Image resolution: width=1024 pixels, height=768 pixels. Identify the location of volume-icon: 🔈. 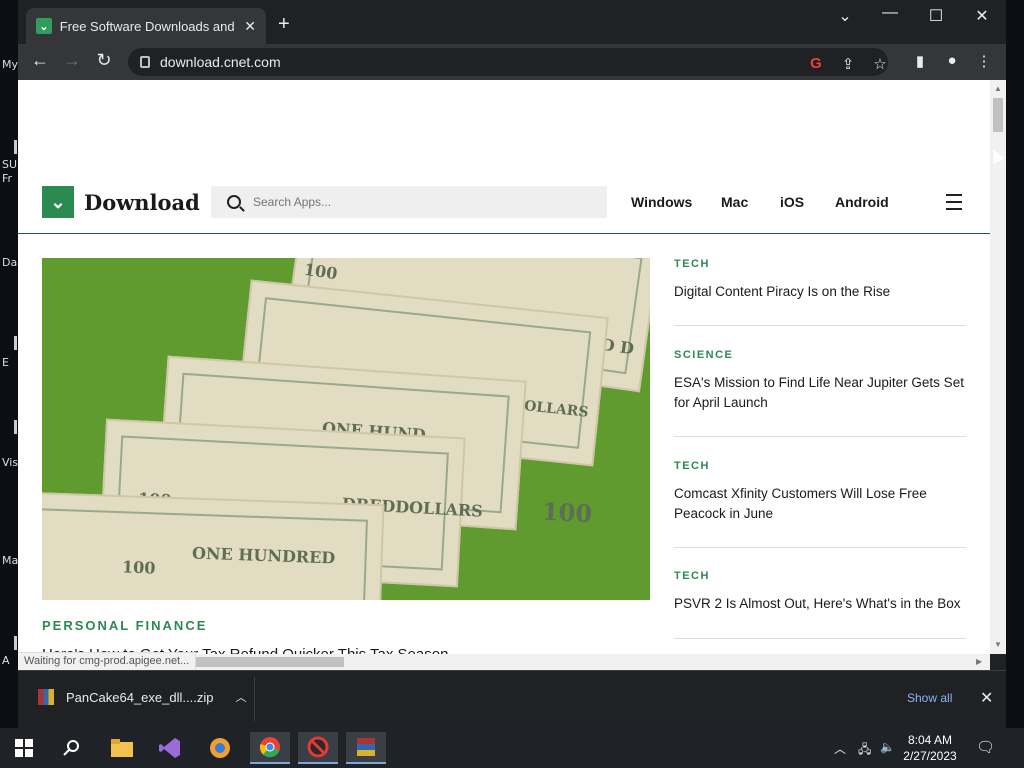
(887, 747).